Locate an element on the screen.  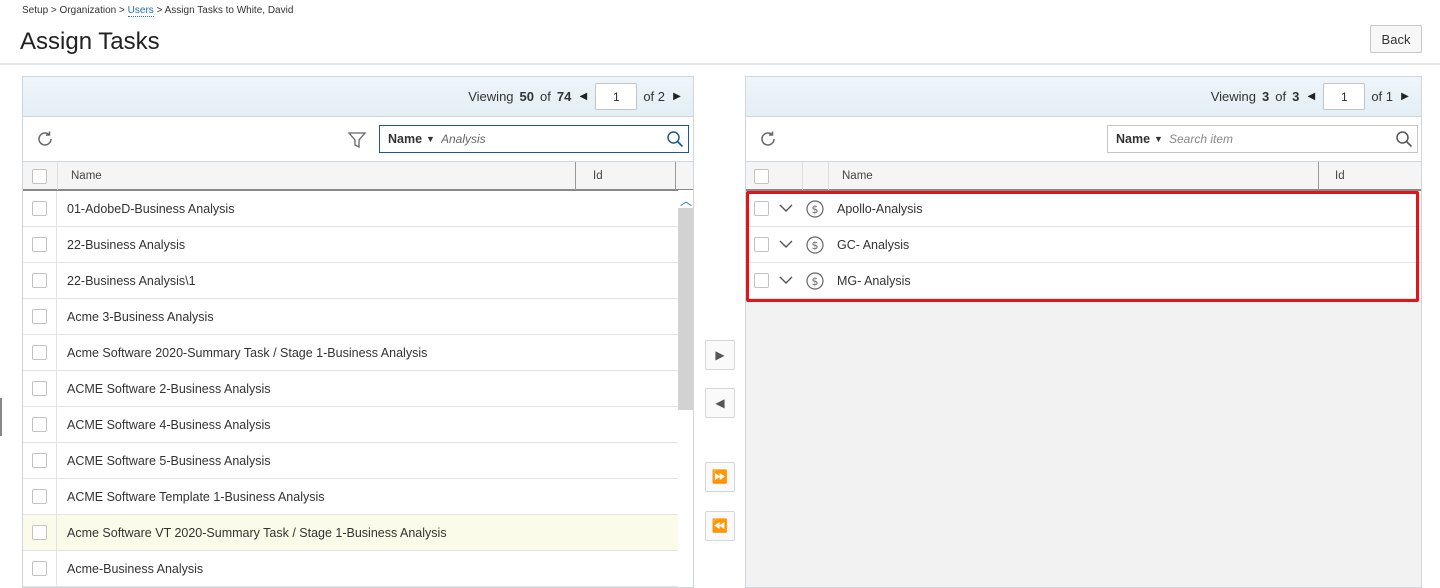
of-pages-label: of 1 is located at coordinates (1382, 96).